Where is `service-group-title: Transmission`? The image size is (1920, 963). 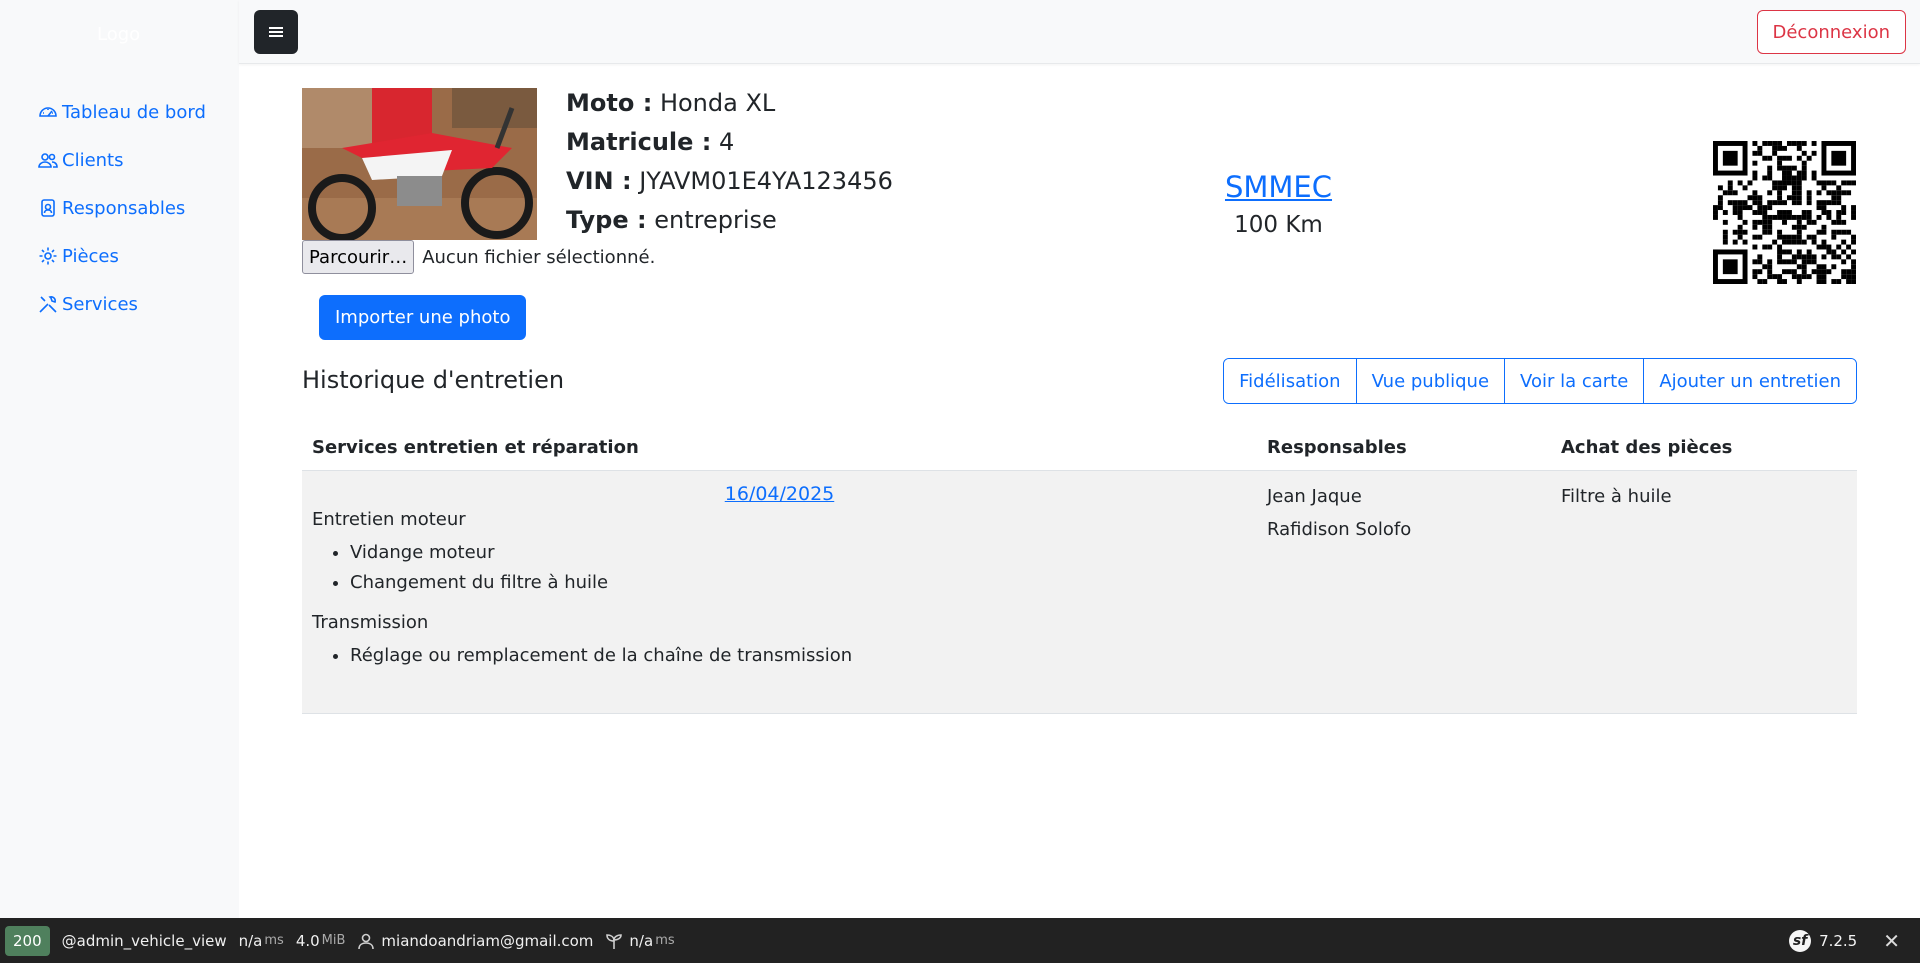
service-group-title: Transmission is located at coordinates (370, 622).